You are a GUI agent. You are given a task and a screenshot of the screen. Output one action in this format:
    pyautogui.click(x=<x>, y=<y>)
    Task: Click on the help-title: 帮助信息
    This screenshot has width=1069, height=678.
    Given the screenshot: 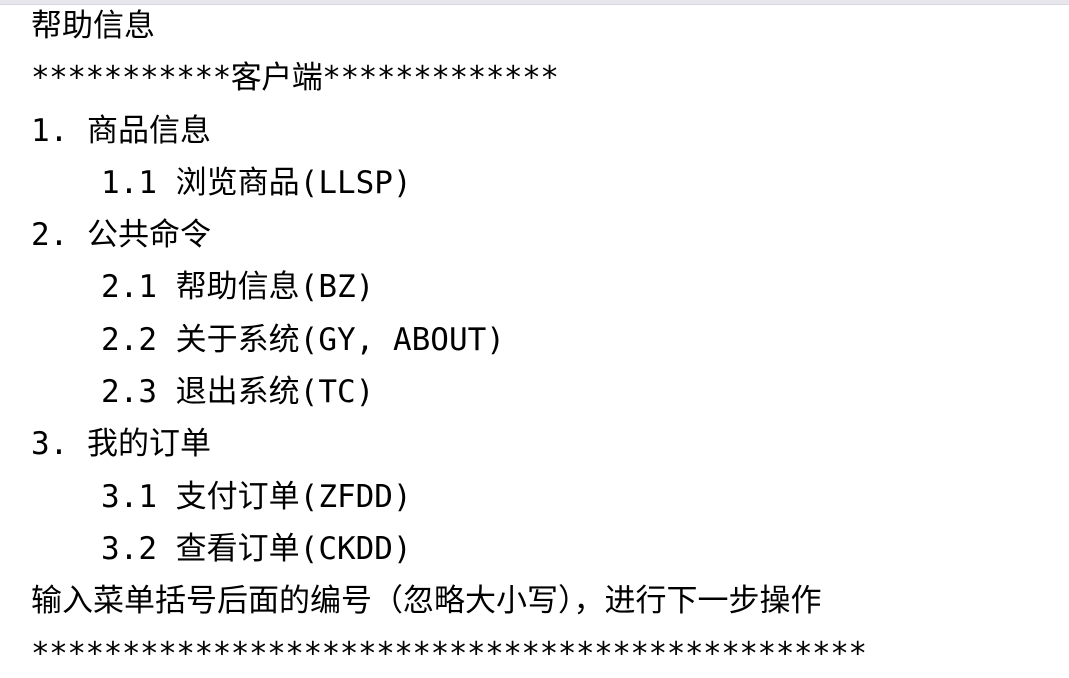 What is the action you would take?
    pyautogui.click(x=93, y=26)
    